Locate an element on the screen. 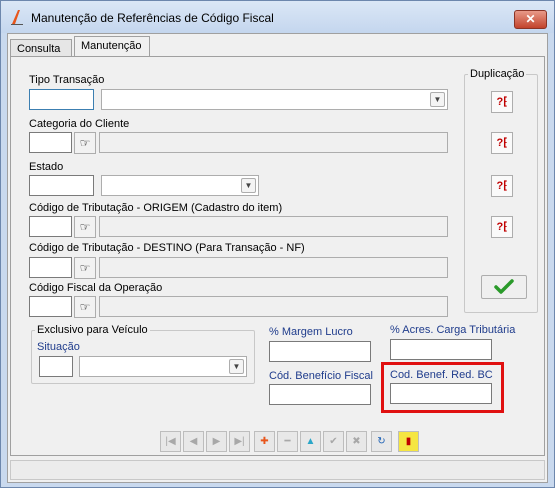 The height and width of the screenshot is (488, 555). last-icon: ▶| is located at coordinates (239, 441).